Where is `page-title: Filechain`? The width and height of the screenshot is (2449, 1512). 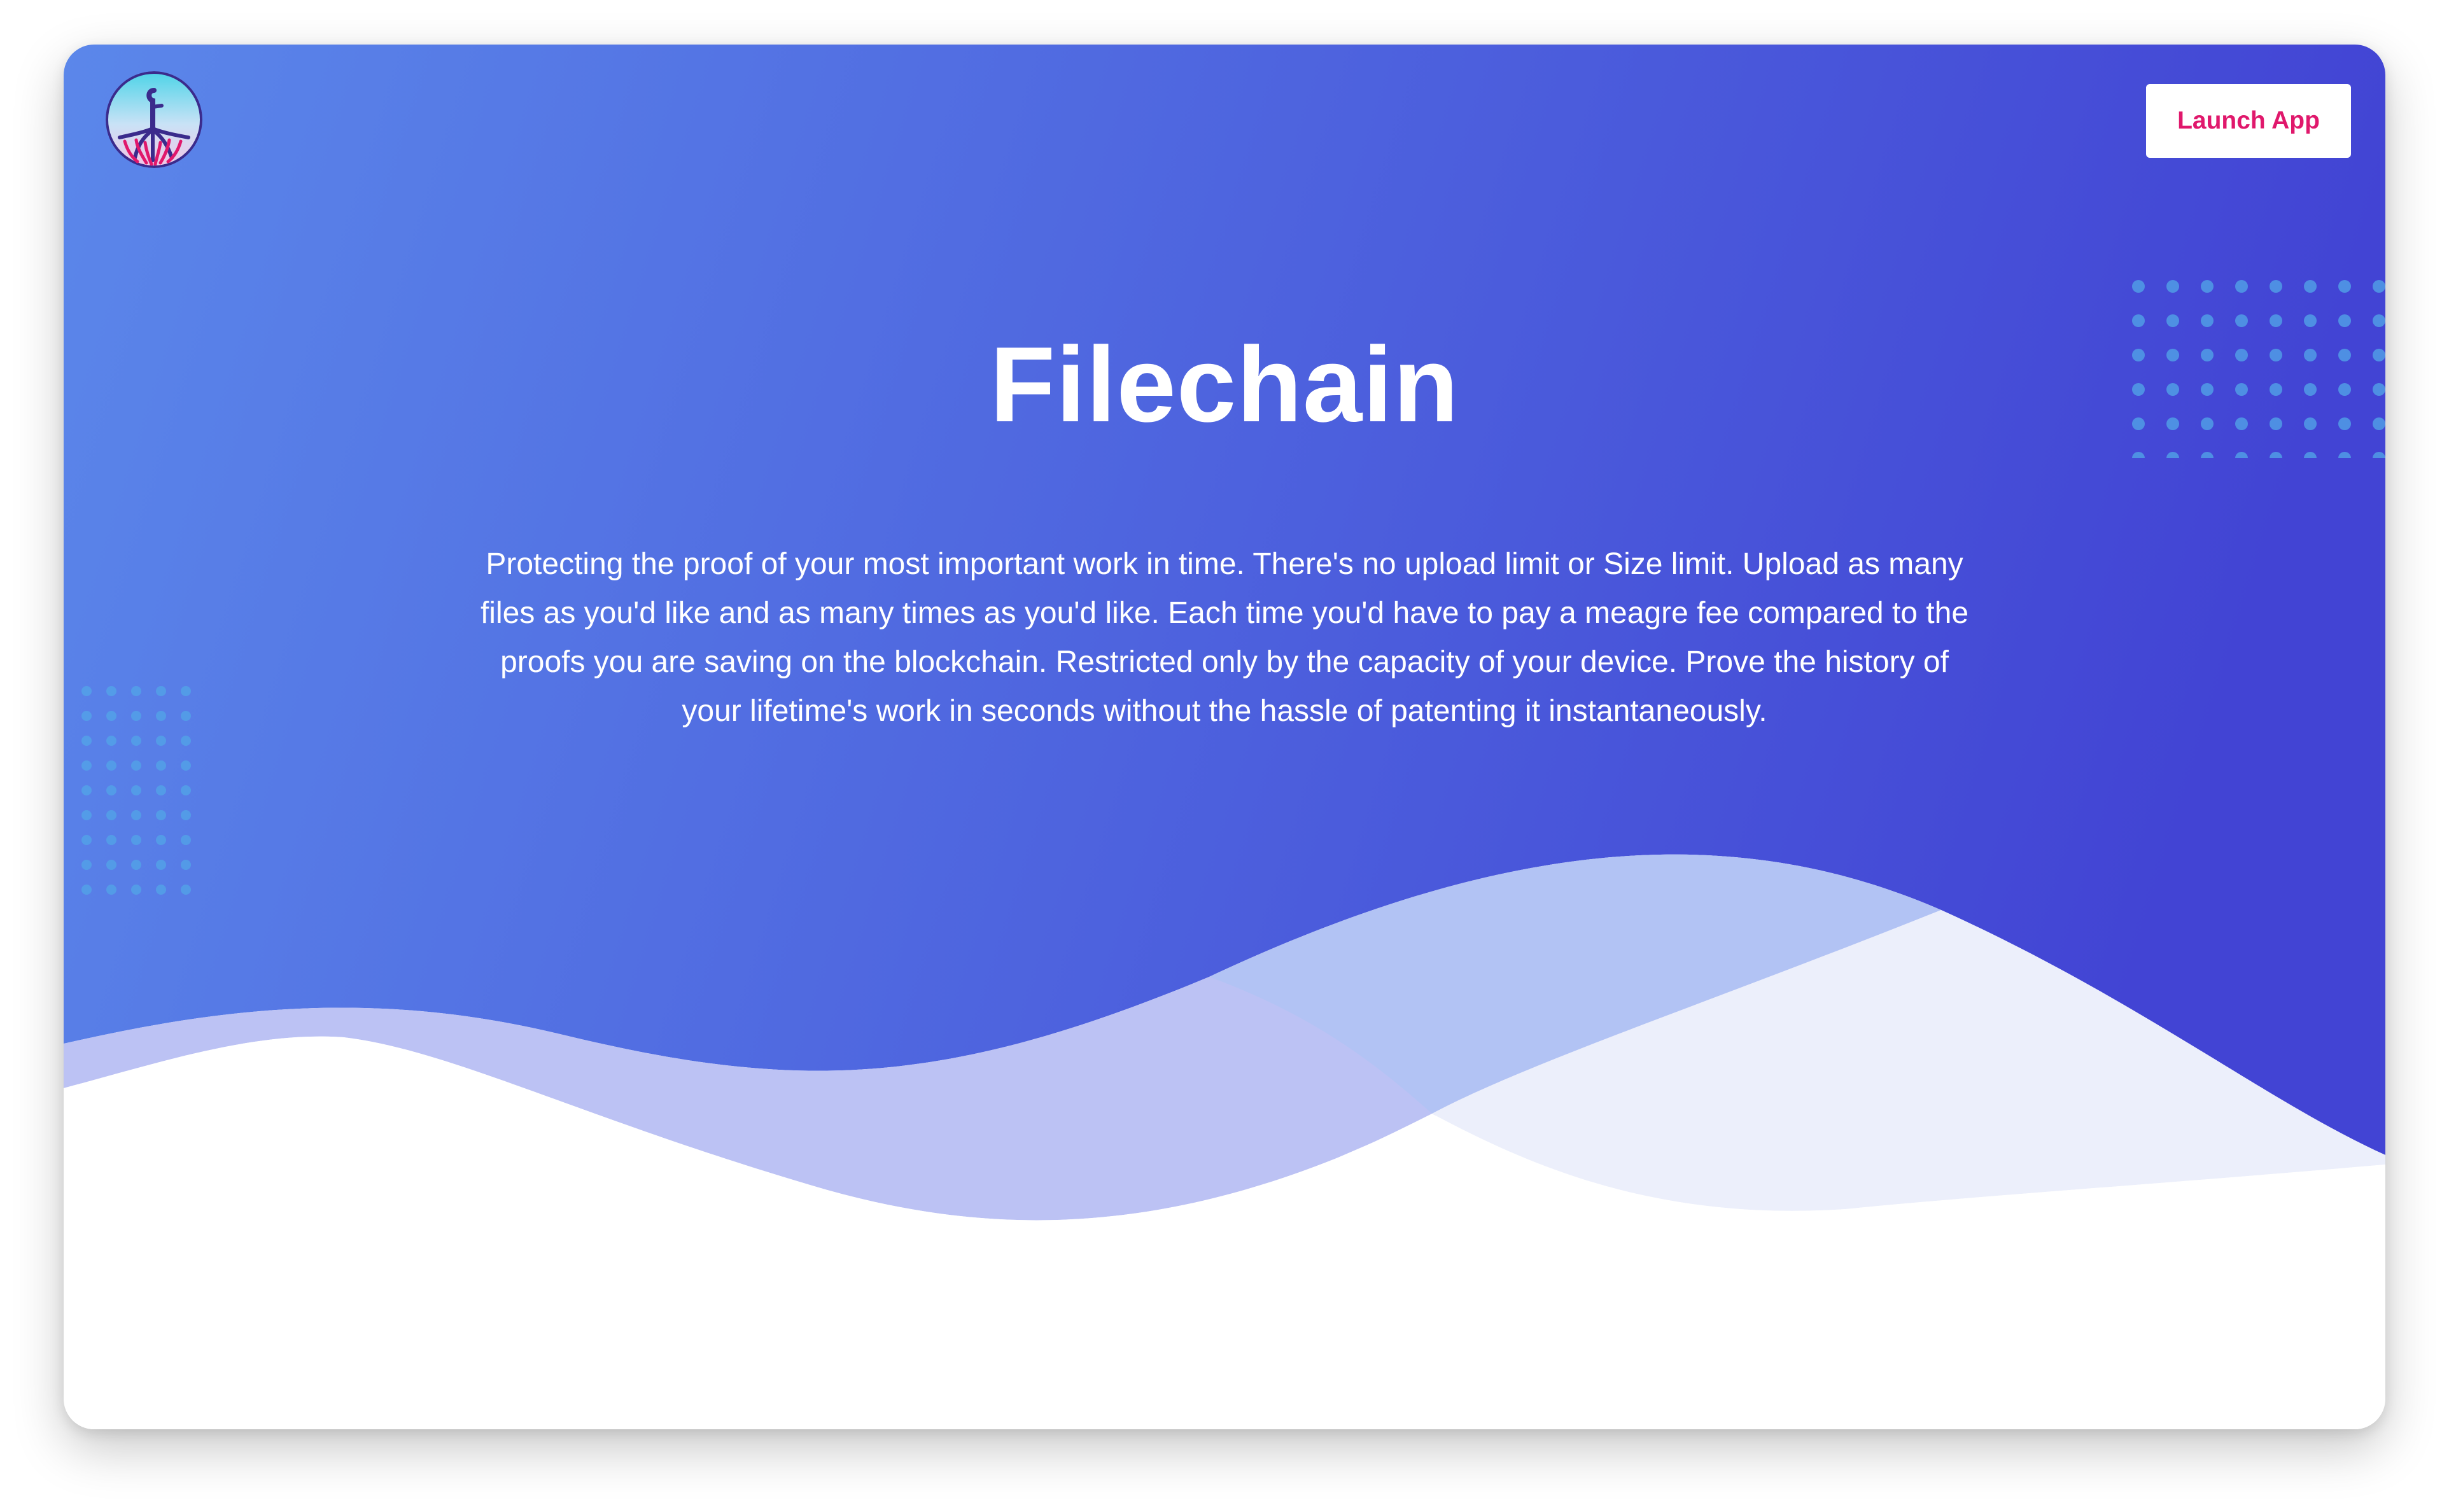
page-title: Filechain is located at coordinates (1224, 384).